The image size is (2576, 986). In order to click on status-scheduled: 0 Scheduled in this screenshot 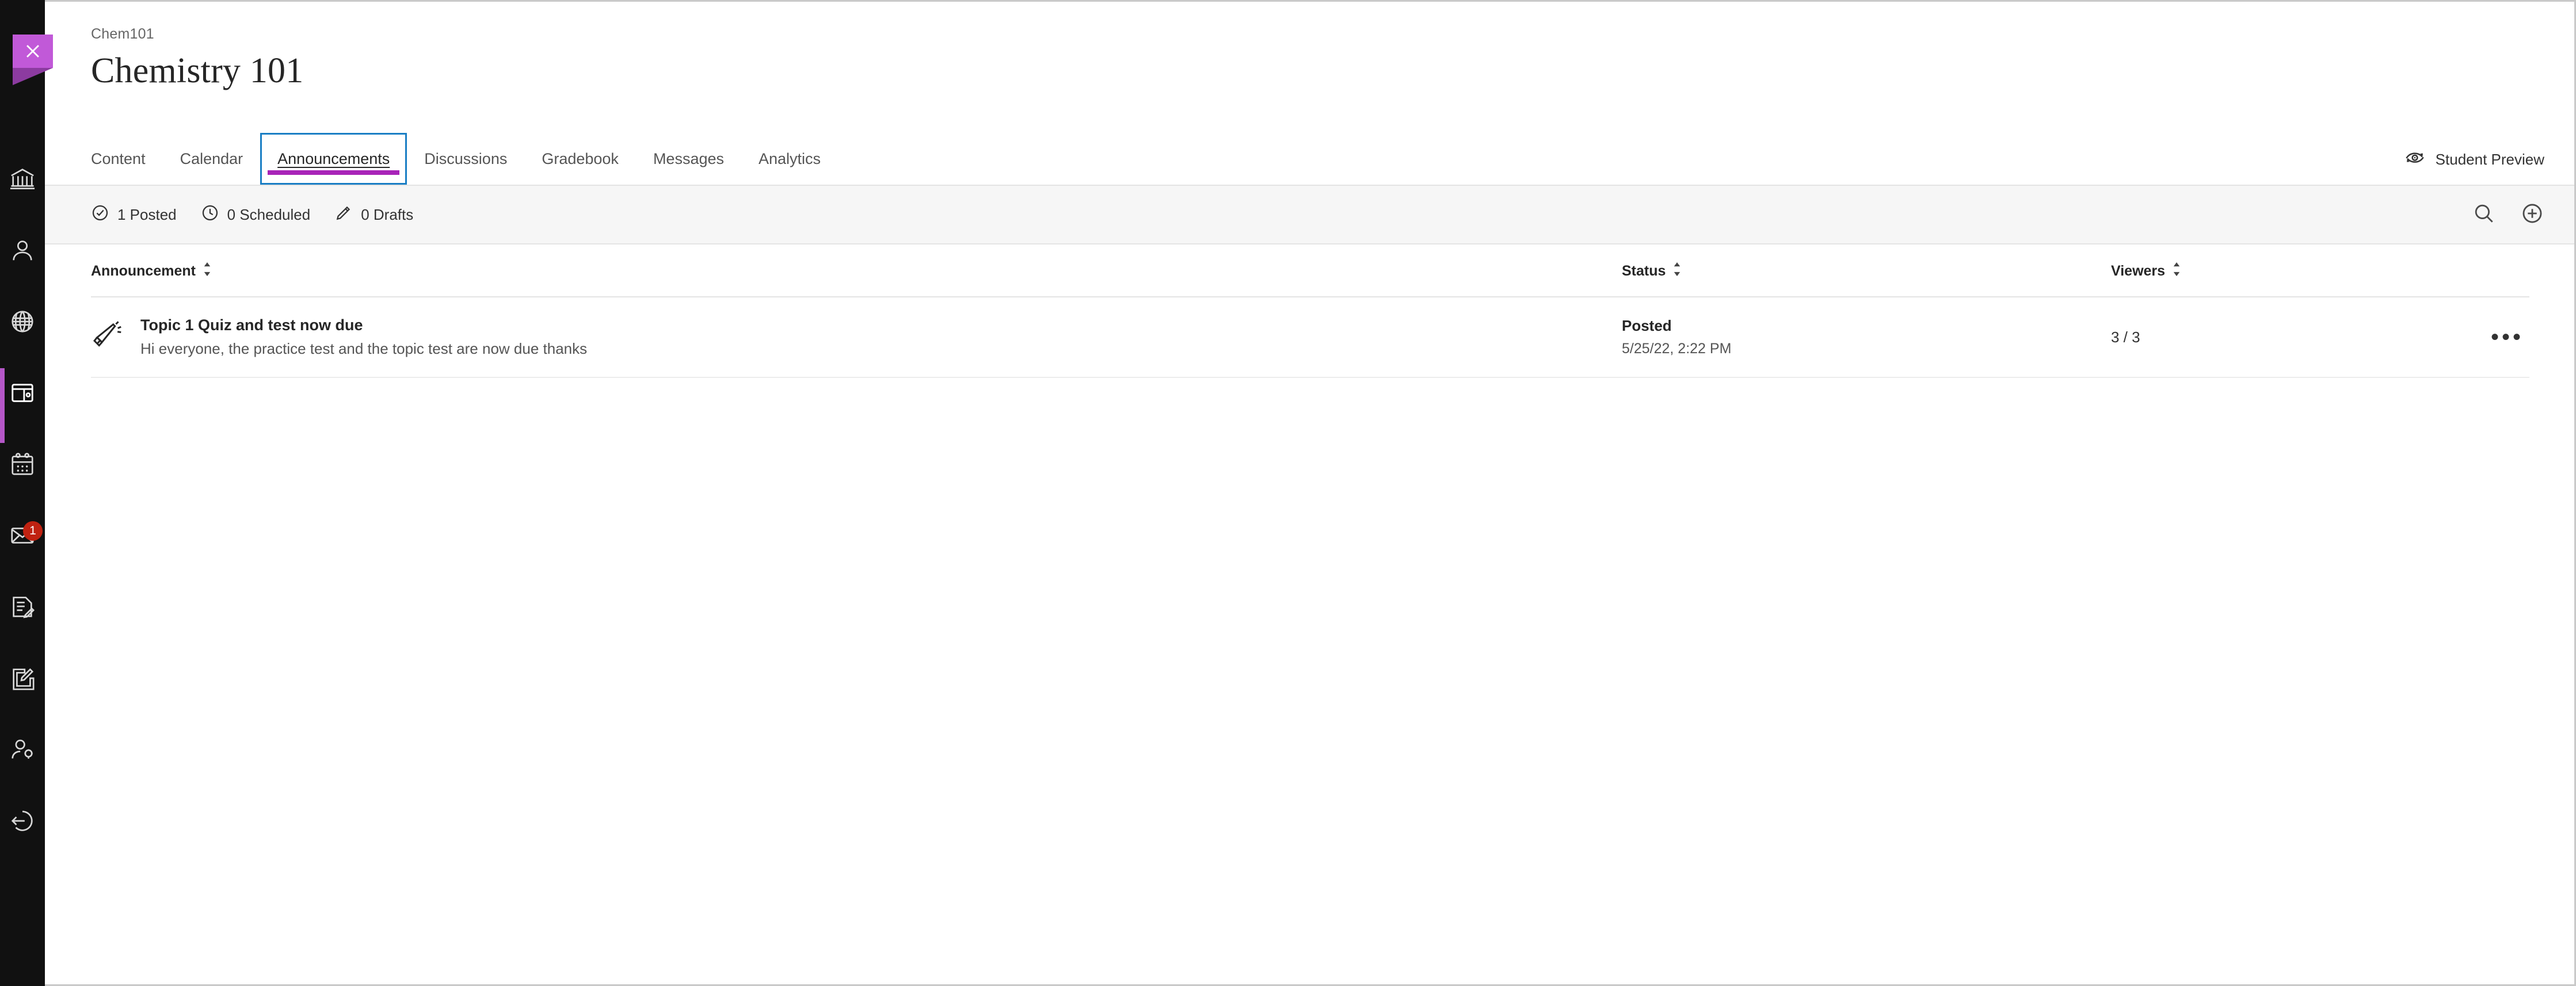, I will do `click(256, 215)`.